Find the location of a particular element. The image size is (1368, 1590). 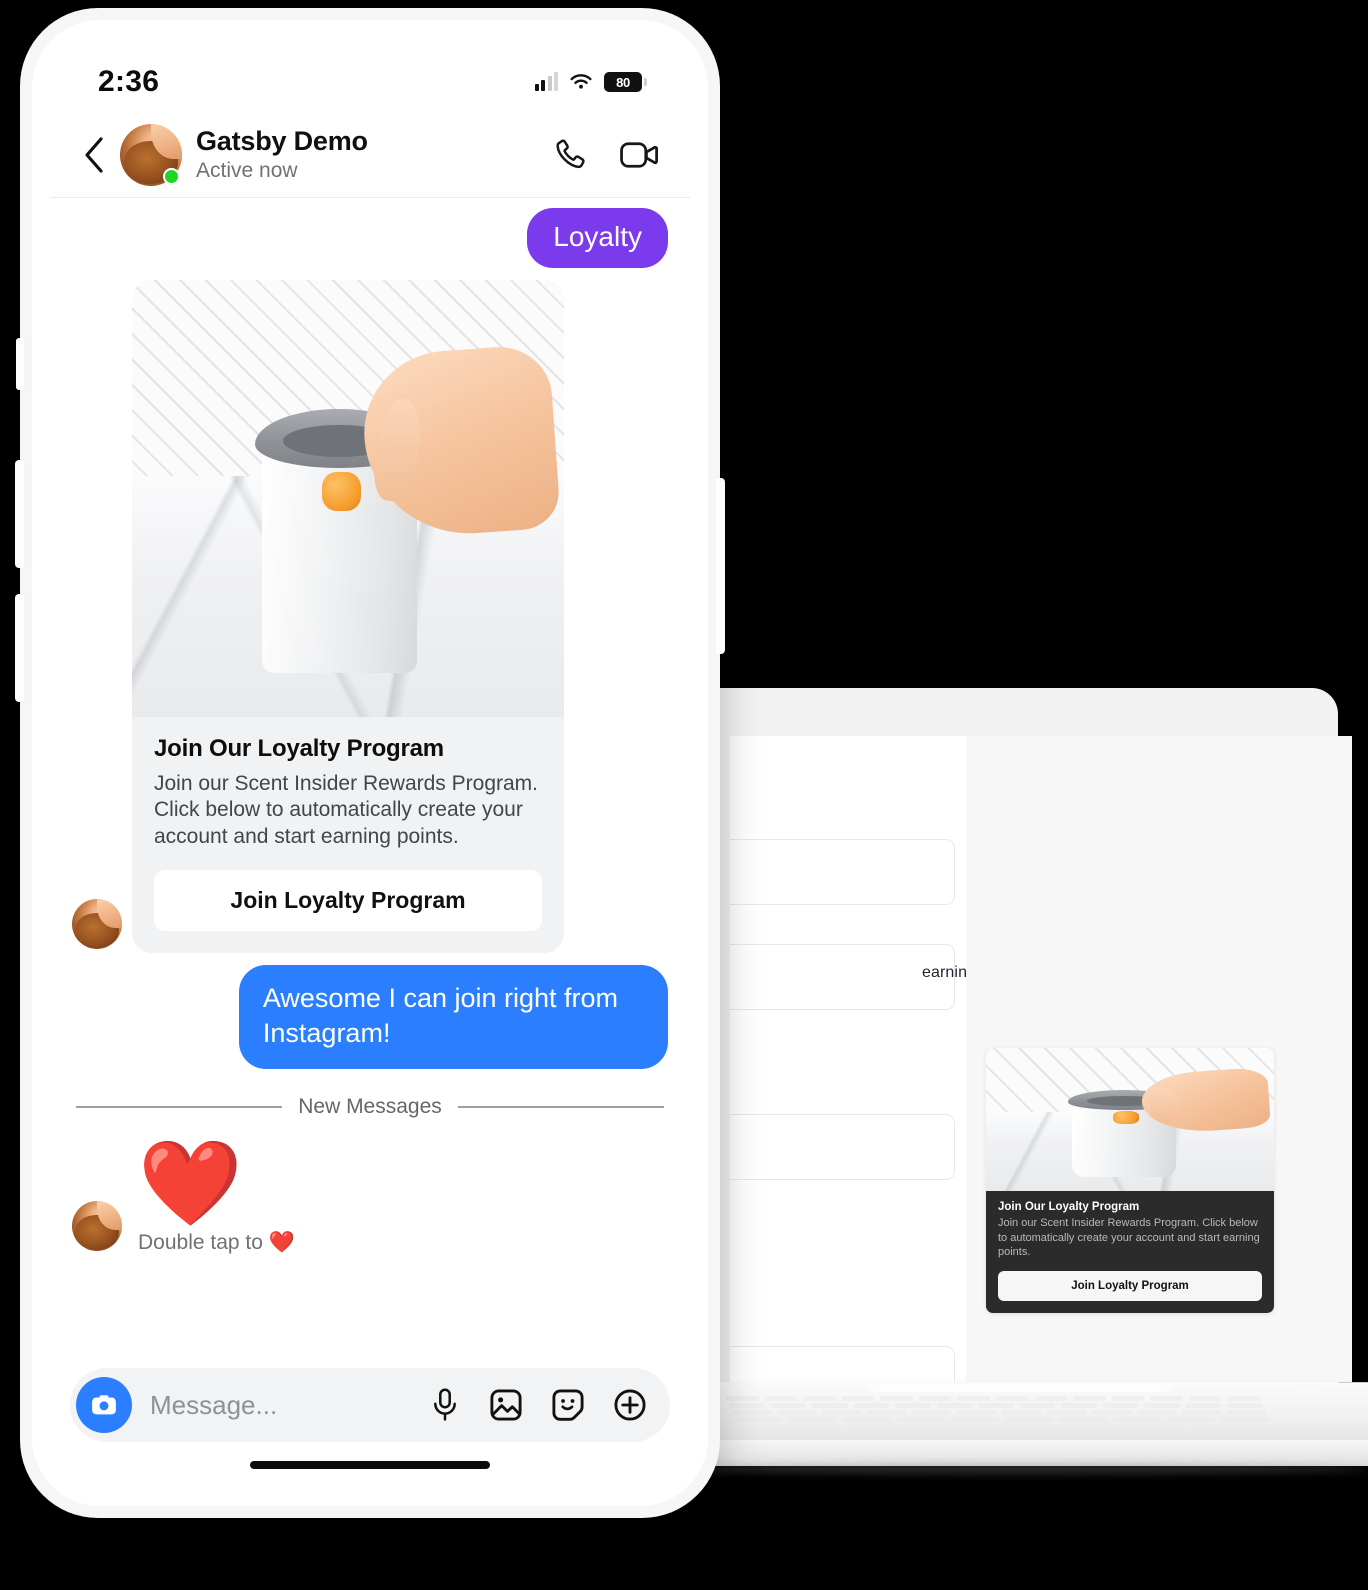

status-bar-indicators: 80 is located at coordinates (590, 82).